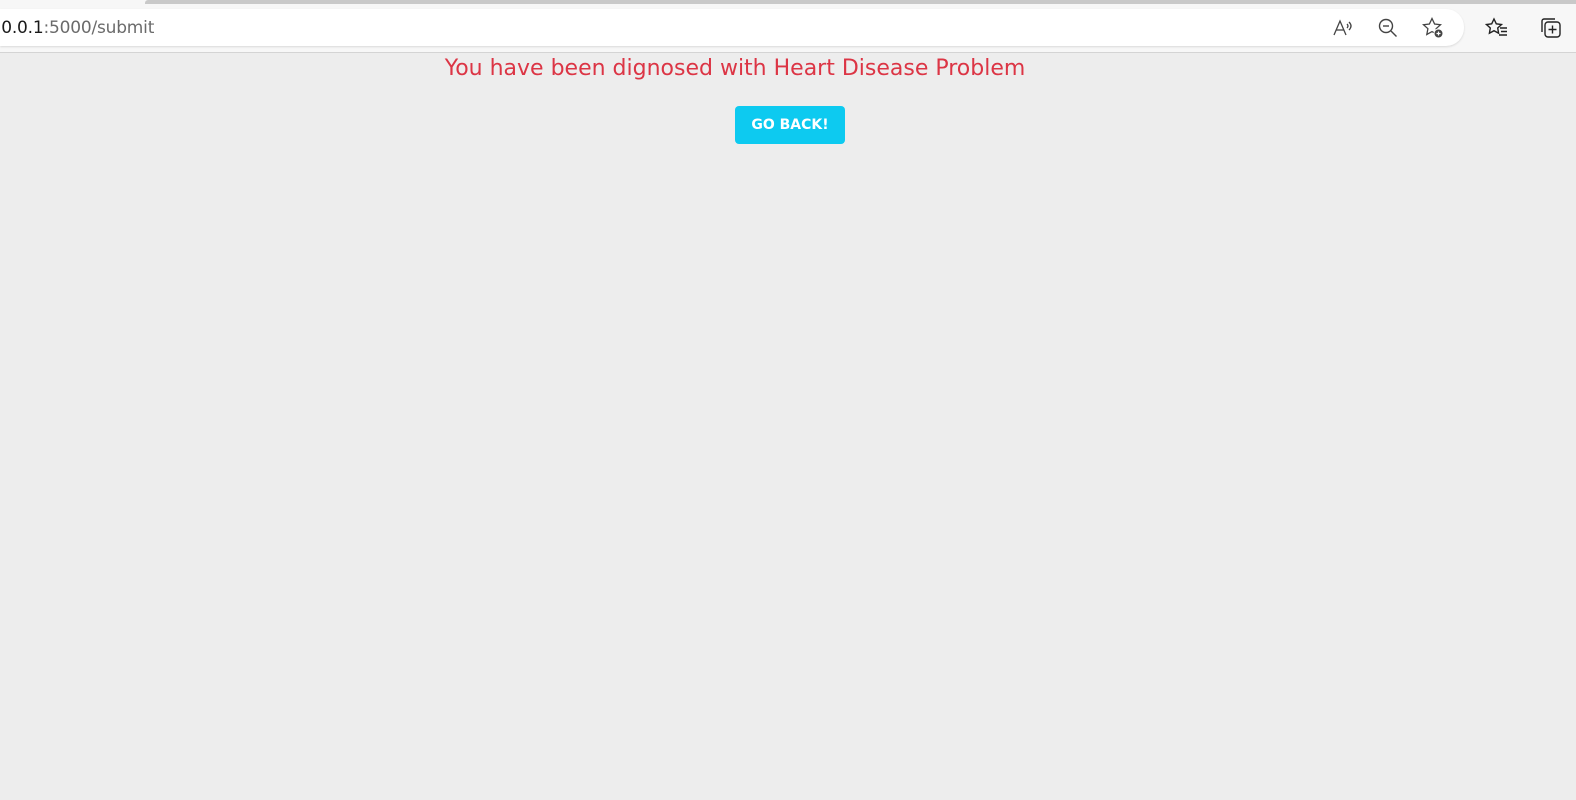  Describe the element at coordinates (732, 27) in the screenshot. I see `address-bar: .0.0.1:5000/submit` at that location.